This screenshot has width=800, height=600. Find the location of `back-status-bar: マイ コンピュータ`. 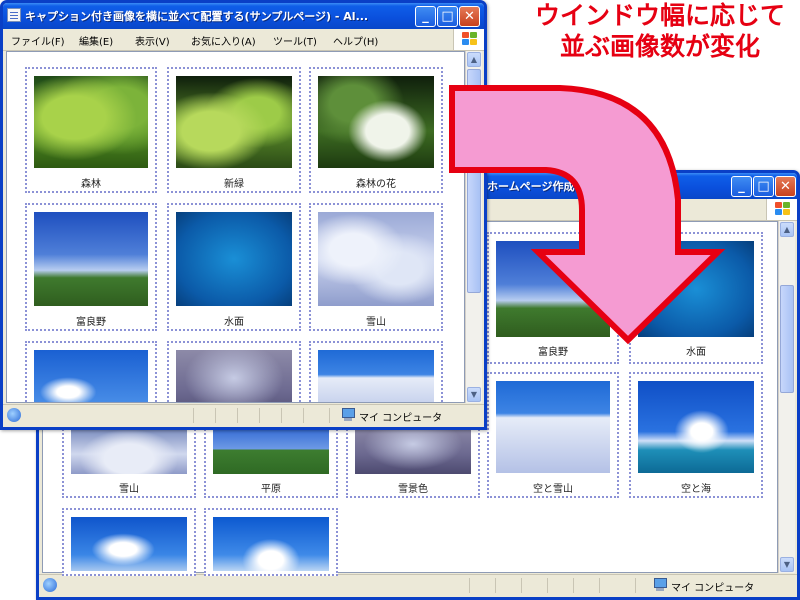

back-status-bar: マイ コンピュータ is located at coordinates (418, 585).